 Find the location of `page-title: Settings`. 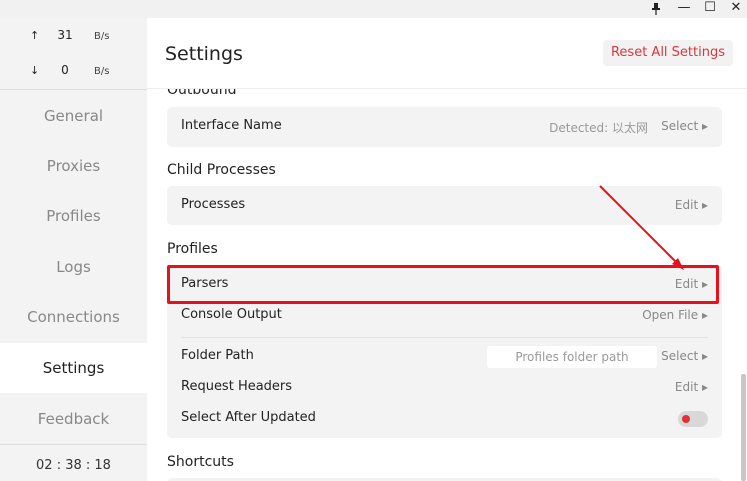

page-title: Settings is located at coordinates (204, 54).